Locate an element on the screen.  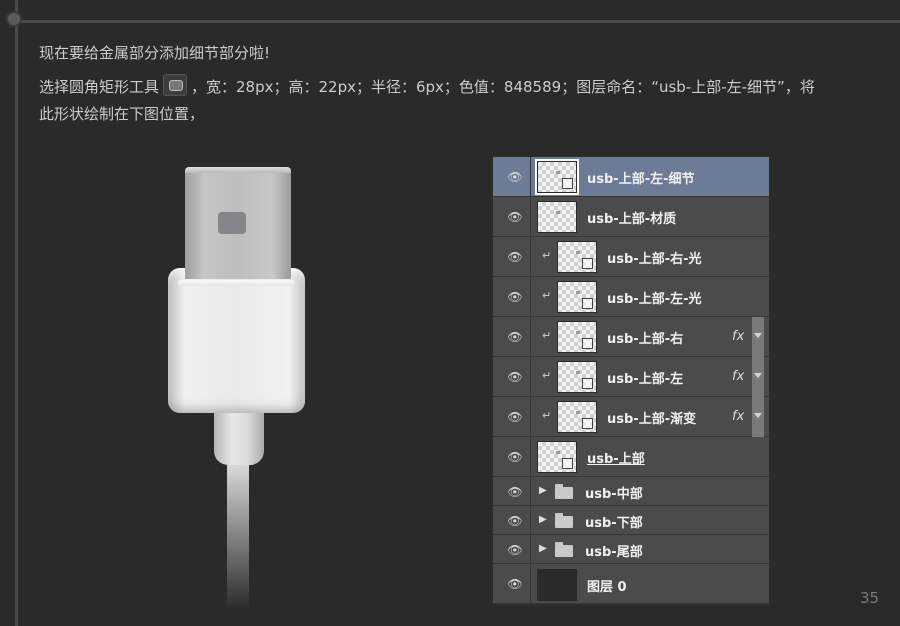
usb-neck is located at coordinates (239, 439).